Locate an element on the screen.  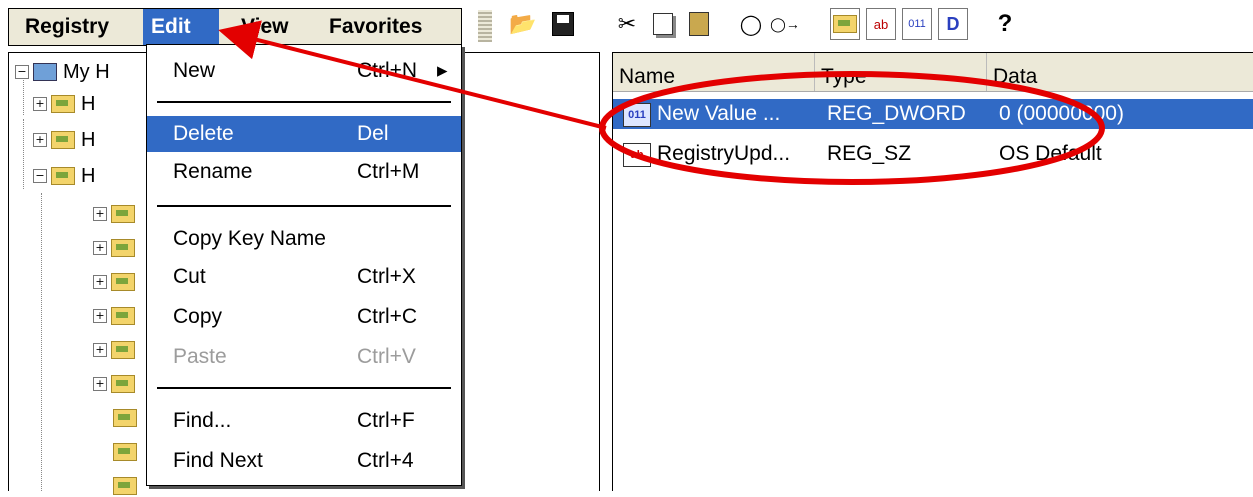
list-row: ab RegistryUpd... REG_SZ OS Default is located at coordinates (933, 154).